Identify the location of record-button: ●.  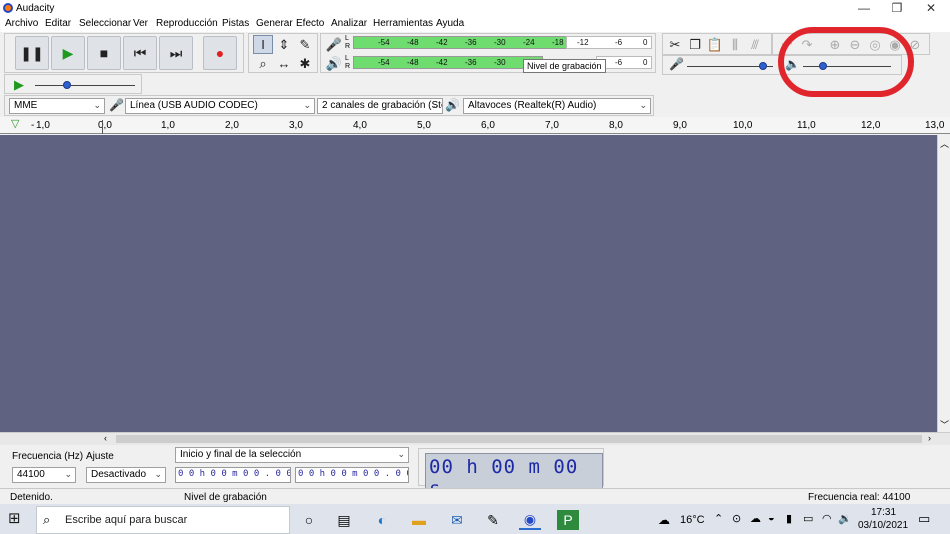
(220, 53).